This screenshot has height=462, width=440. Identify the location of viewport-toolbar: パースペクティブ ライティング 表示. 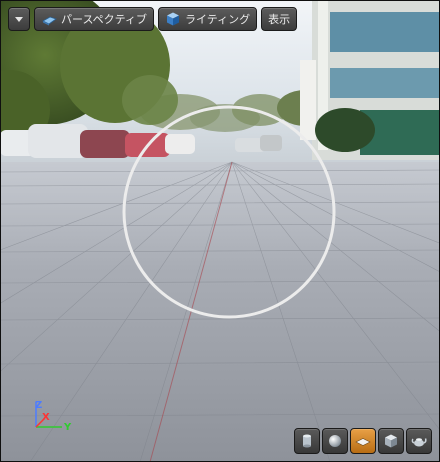
(153, 19).